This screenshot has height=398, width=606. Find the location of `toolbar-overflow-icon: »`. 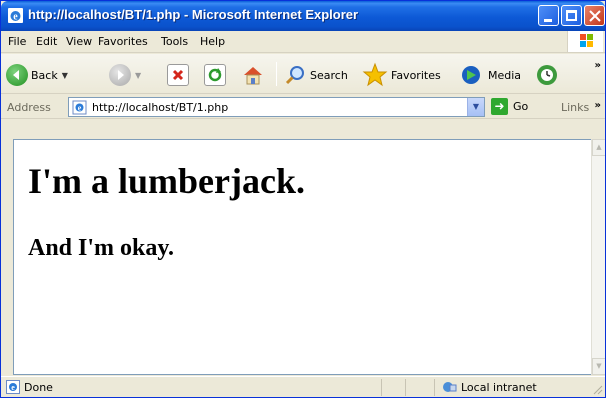

toolbar-overflow-icon: » is located at coordinates (598, 65).